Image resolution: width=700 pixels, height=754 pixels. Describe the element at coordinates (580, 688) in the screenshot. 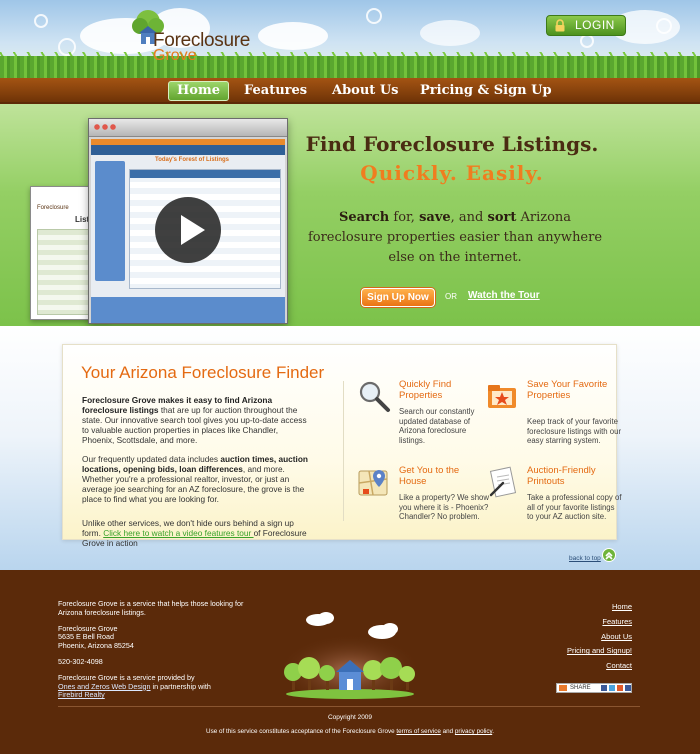

I see `share-label: SHARE` at that location.